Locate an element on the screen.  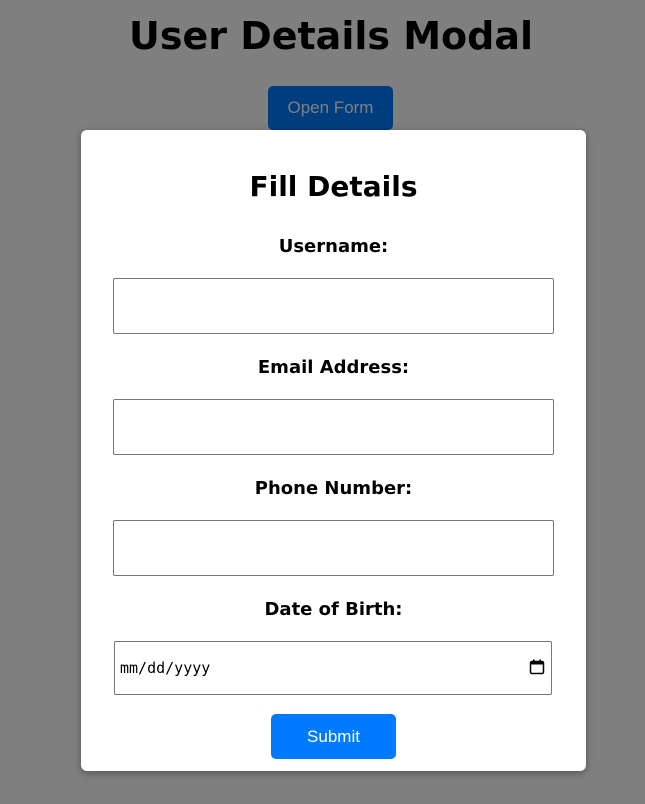
username-label: Username: is located at coordinates (333, 246).